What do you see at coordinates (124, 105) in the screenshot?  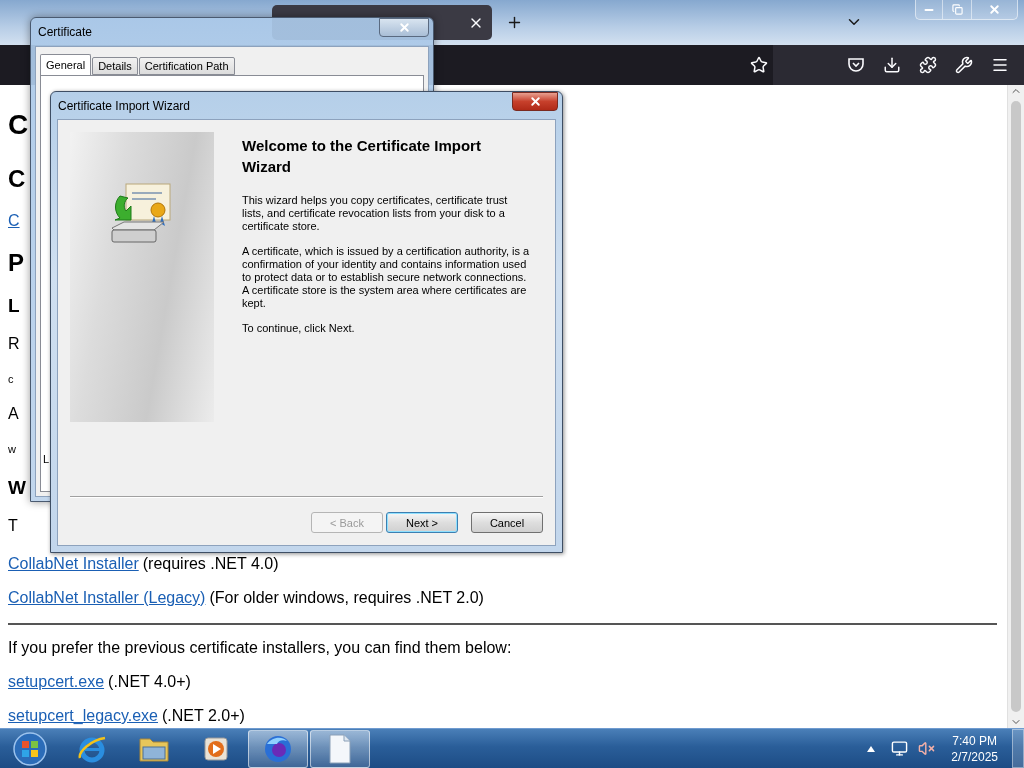 I see `window-title: Certificate Import Wizard` at bounding box center [124, 105].